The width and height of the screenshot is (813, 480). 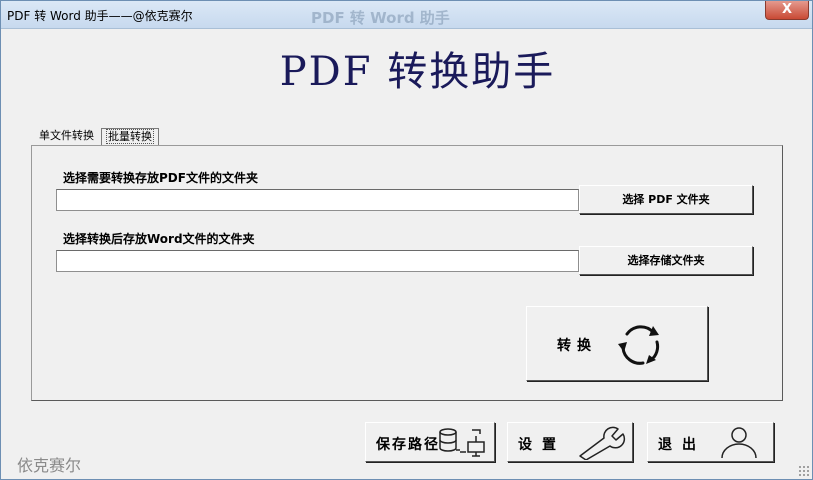 What do you see at coordinates (100, 16) in the screenshot?
I see `window-title: PDF 转 Word 助手——@依克赛尔` at bounding box center [100, 16].